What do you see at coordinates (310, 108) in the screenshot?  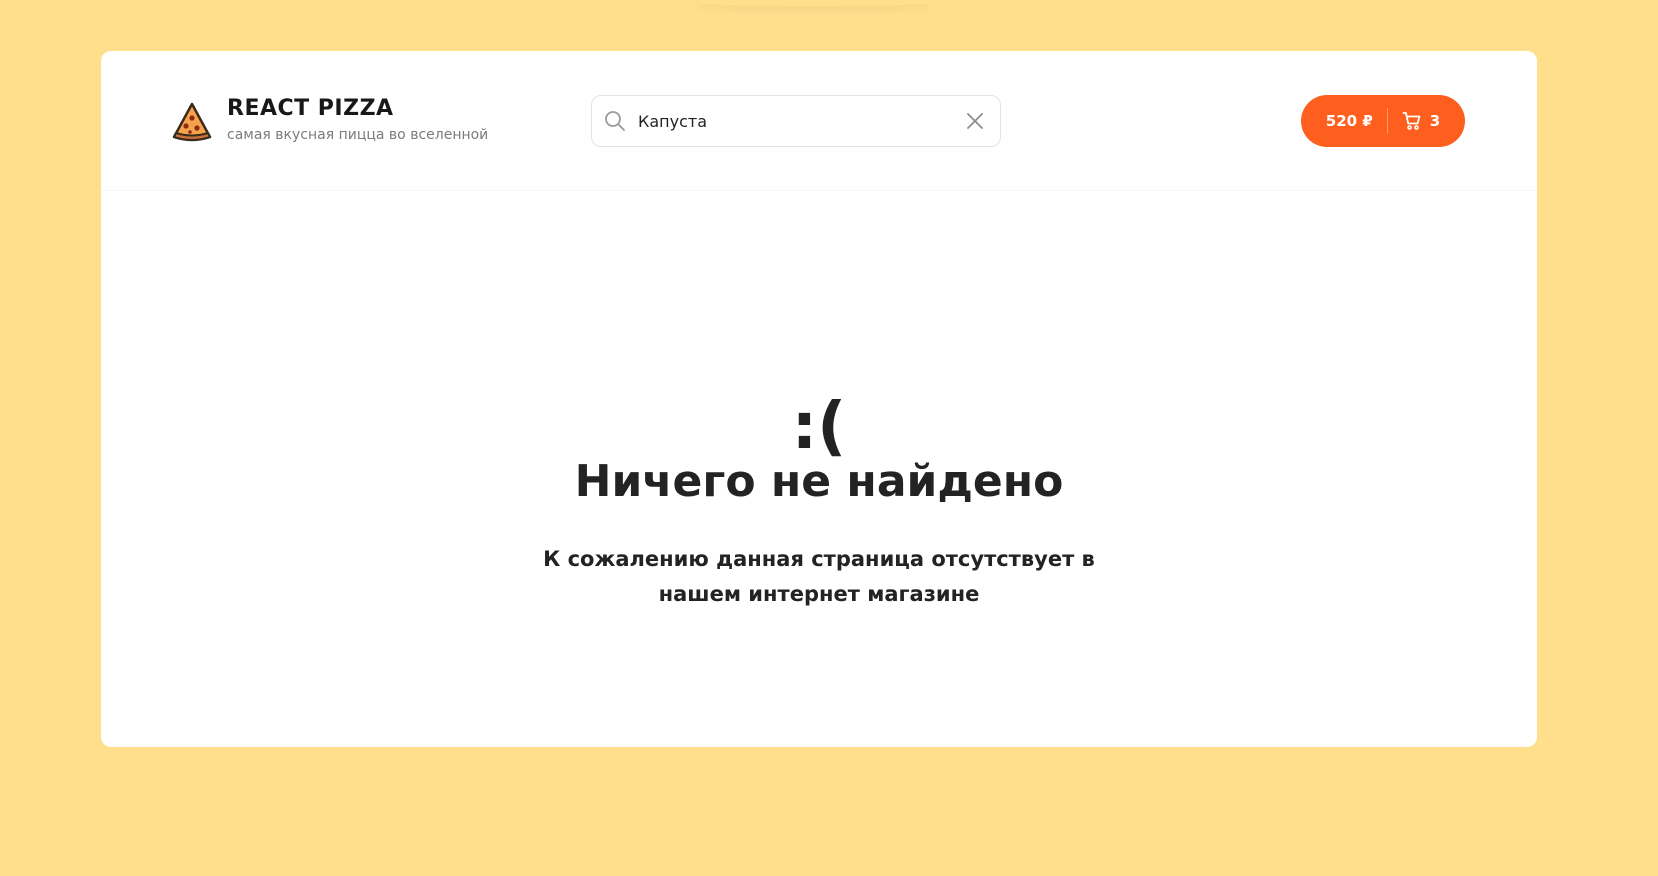 I see `logo-title: REACT PIZZA` at bounding box center [310, 108].